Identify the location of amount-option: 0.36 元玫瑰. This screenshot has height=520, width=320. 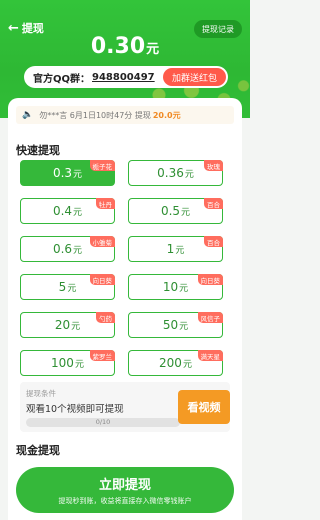
(175, 173).